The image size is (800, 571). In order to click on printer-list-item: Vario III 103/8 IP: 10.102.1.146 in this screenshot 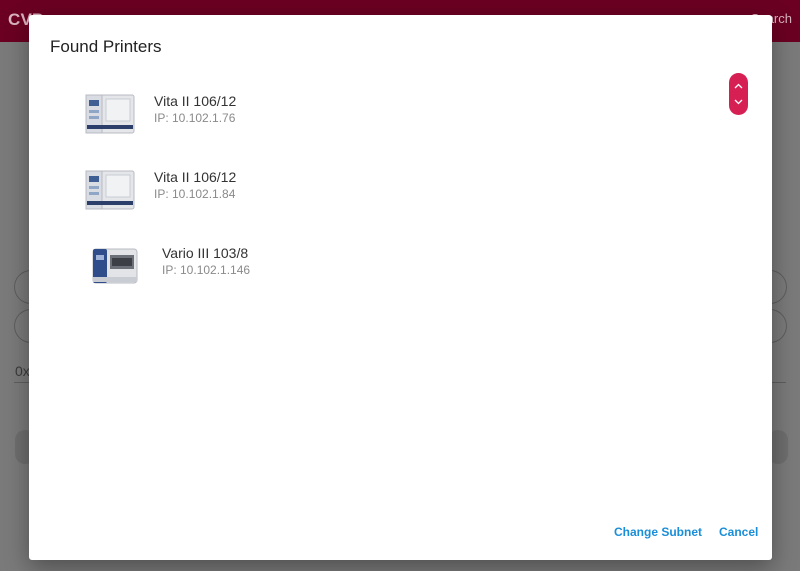, I will do `click(344, 267)`.